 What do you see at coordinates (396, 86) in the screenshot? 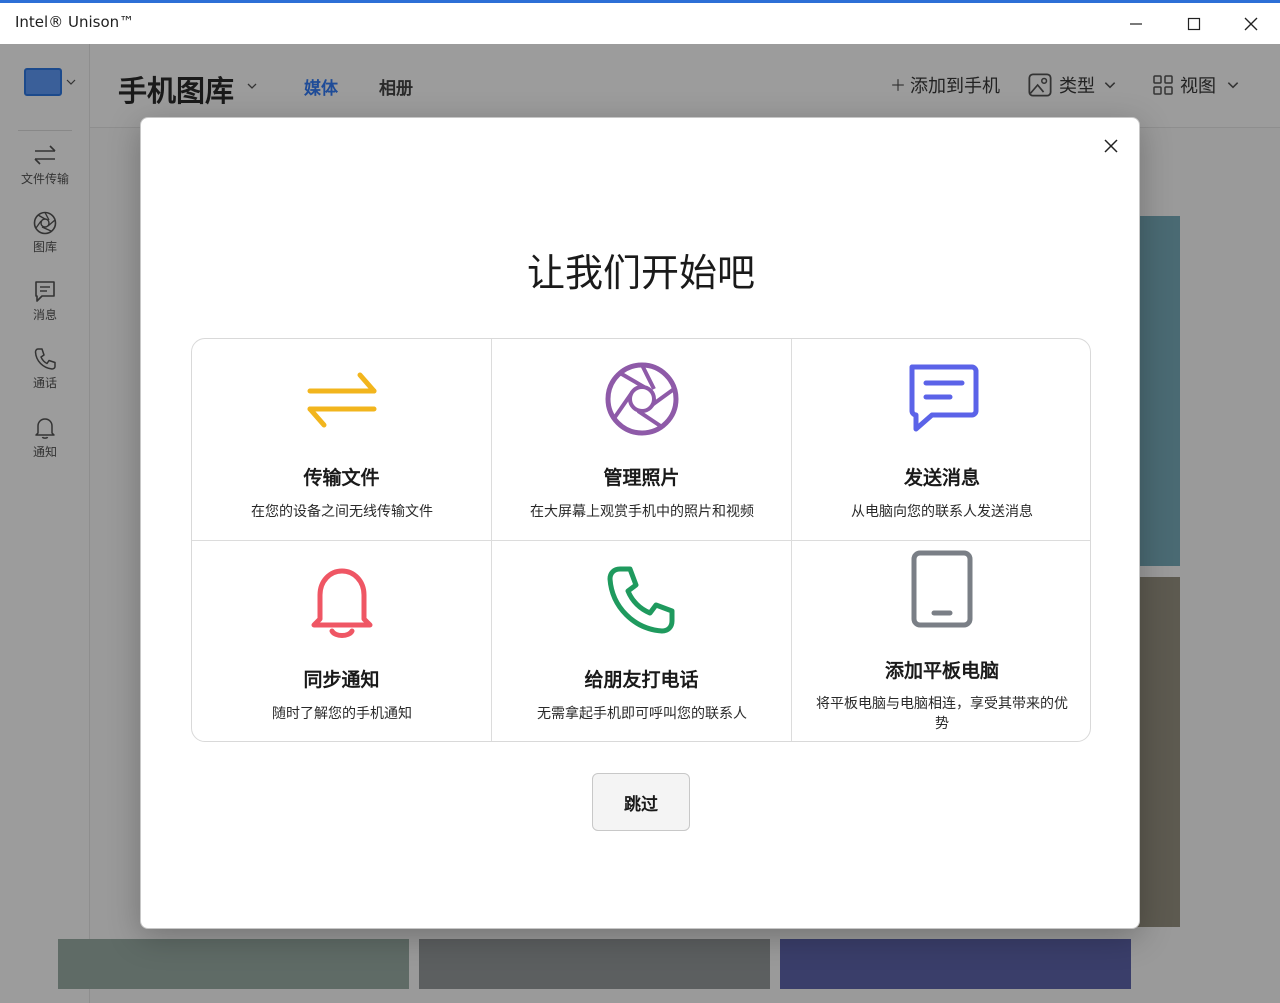
I see `tab-album: 相册` at bounding box center [396, 86].